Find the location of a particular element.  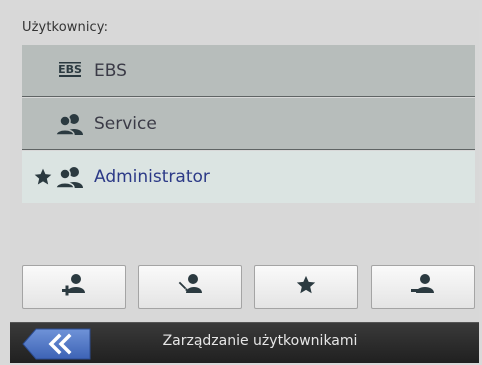

svg-text: EBS is located at coordinates (70, 69).